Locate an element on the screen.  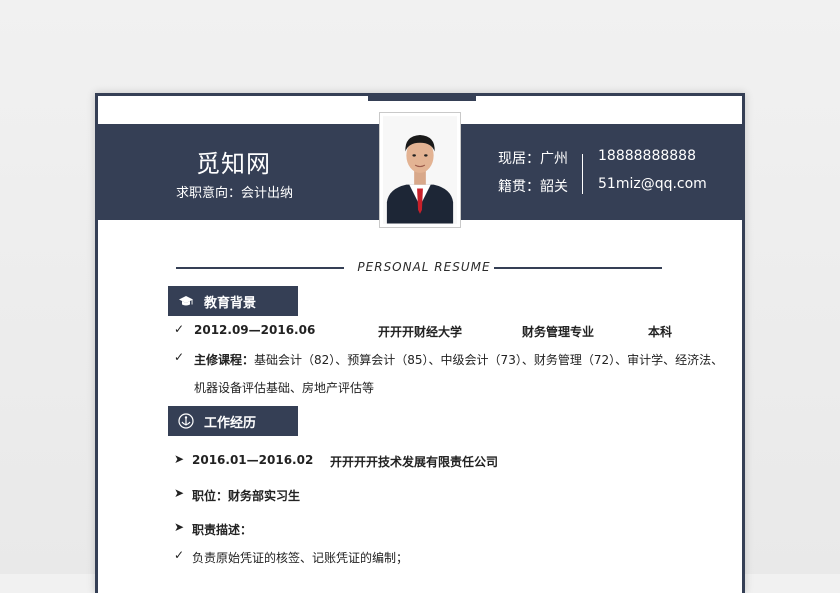
job-intent: 求职意向：会计出纳 is located at coordinates (235, 193).